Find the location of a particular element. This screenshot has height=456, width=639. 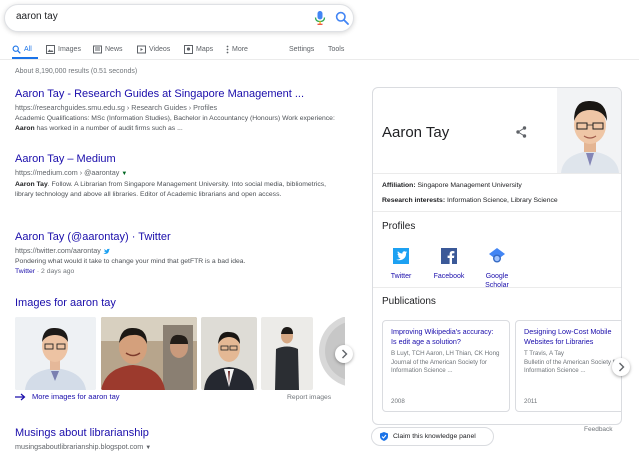

tab-all: All is located at coordinates (22, 49).